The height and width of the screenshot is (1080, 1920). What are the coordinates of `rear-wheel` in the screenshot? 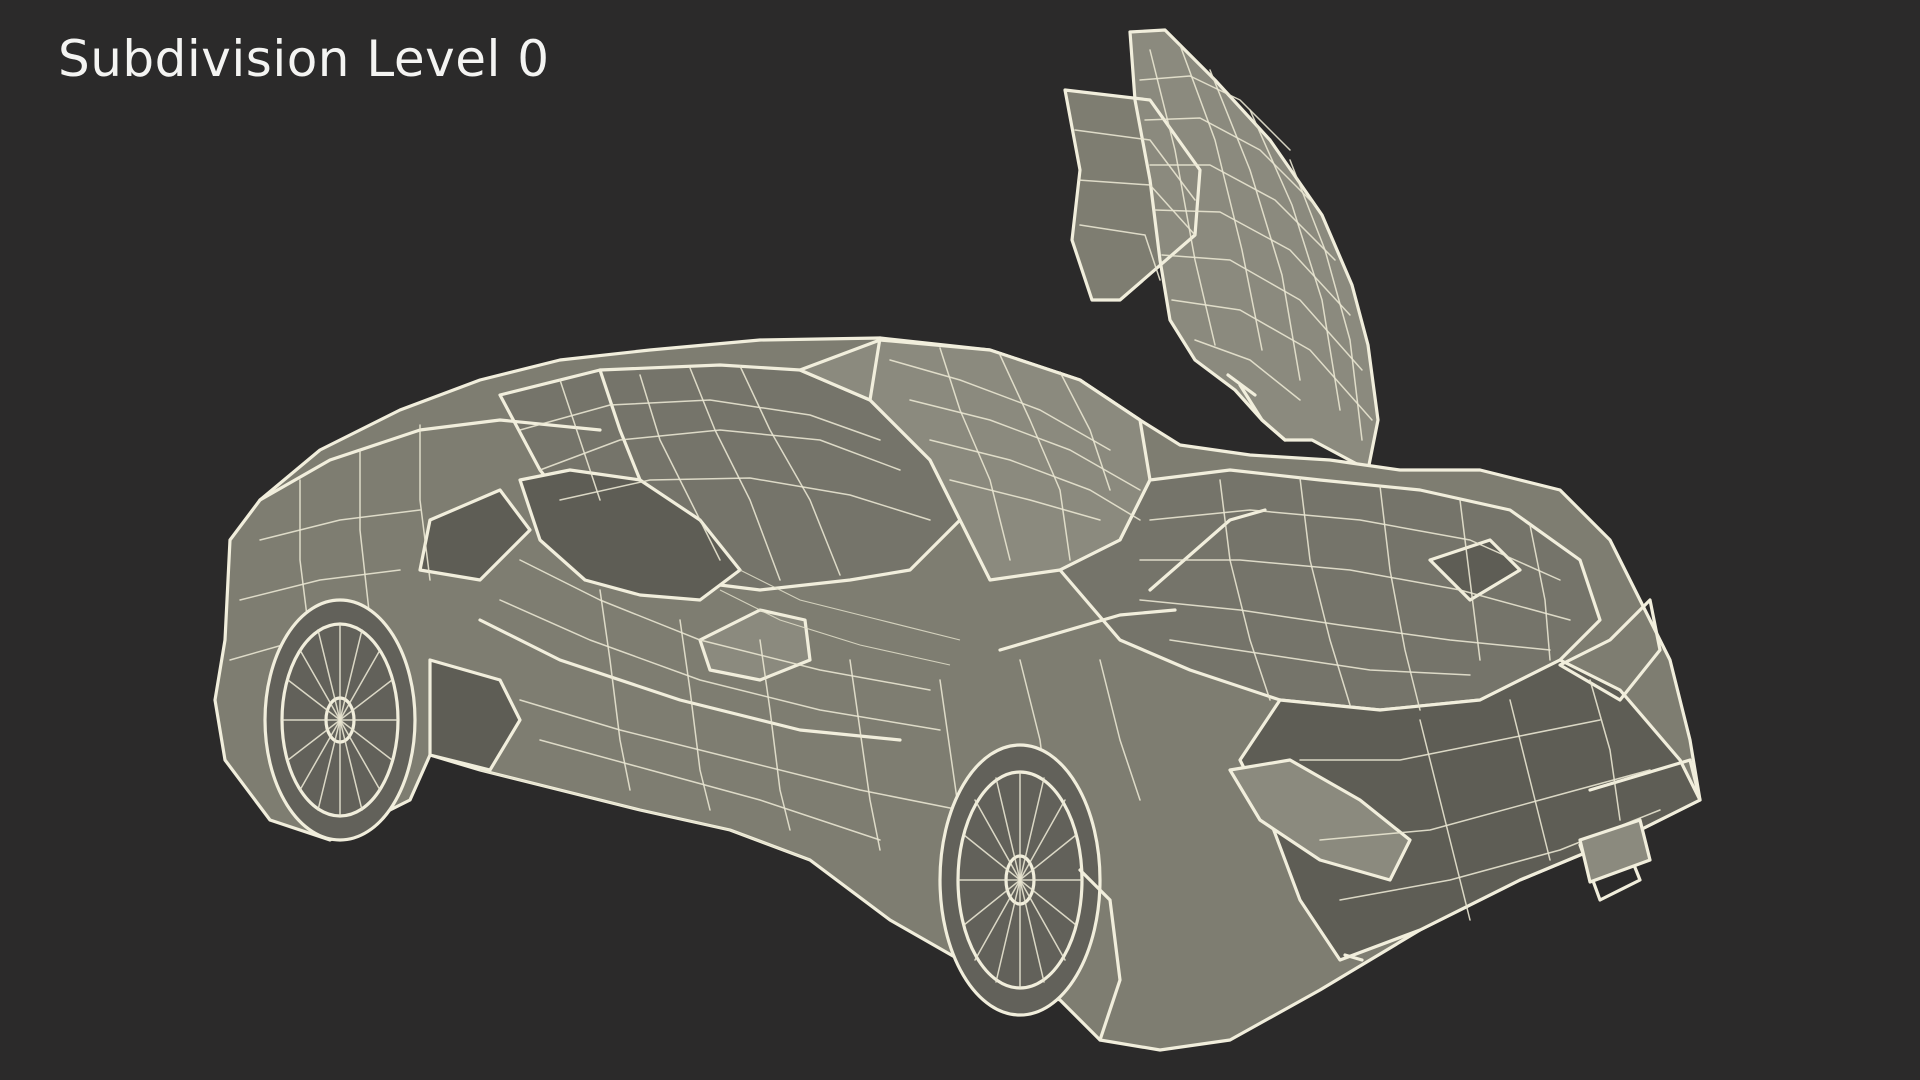 It's located at (340, 720).